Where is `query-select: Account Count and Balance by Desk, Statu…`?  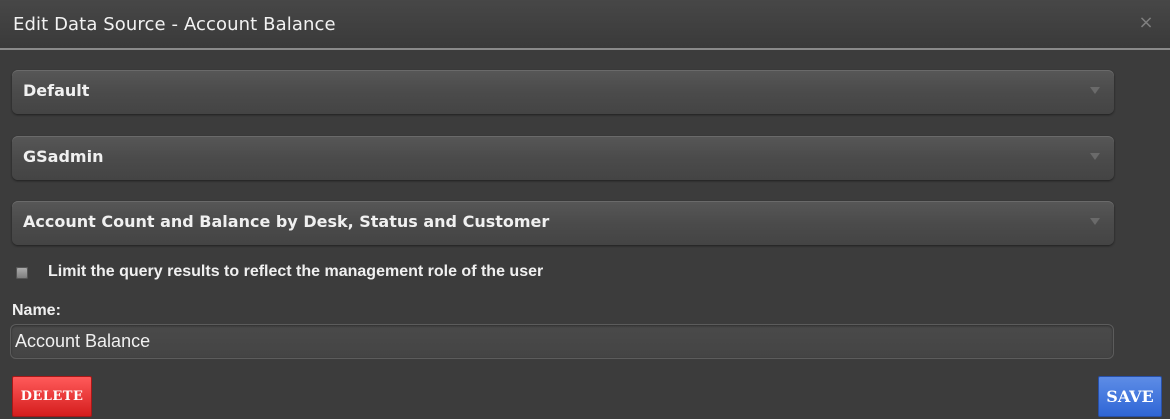
query-select: Account Count and Balance by Desk, Statu… is located at coordinates (563, 223).